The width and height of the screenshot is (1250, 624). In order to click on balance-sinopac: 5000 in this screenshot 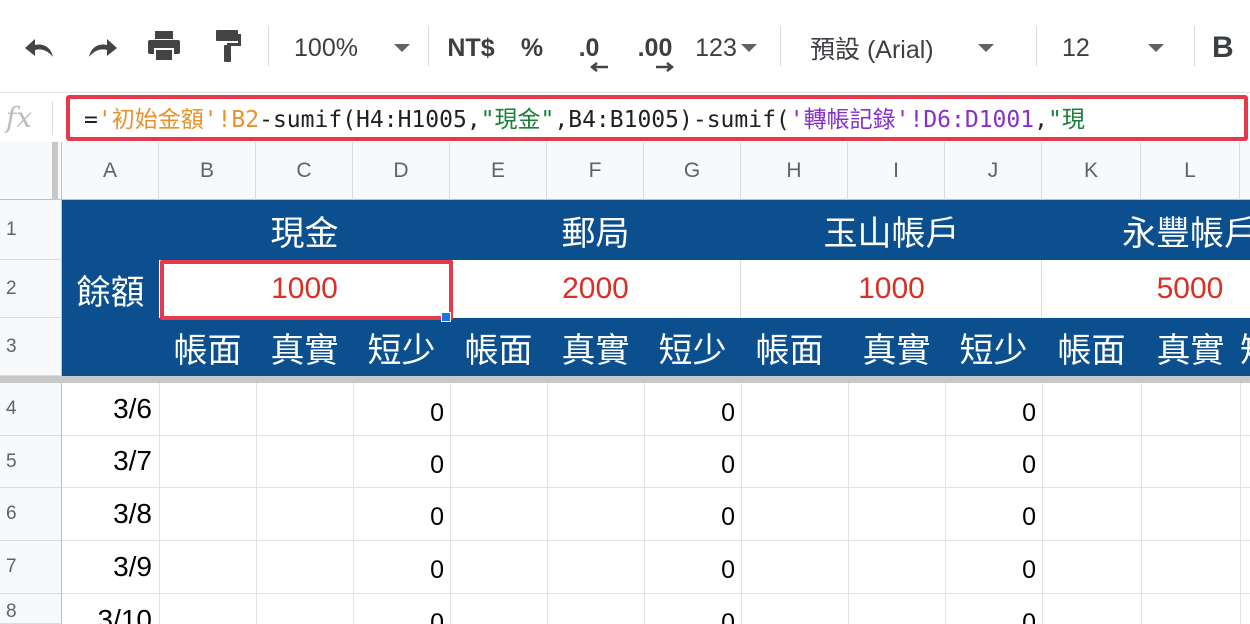, I will do `click(1146, 289)`.